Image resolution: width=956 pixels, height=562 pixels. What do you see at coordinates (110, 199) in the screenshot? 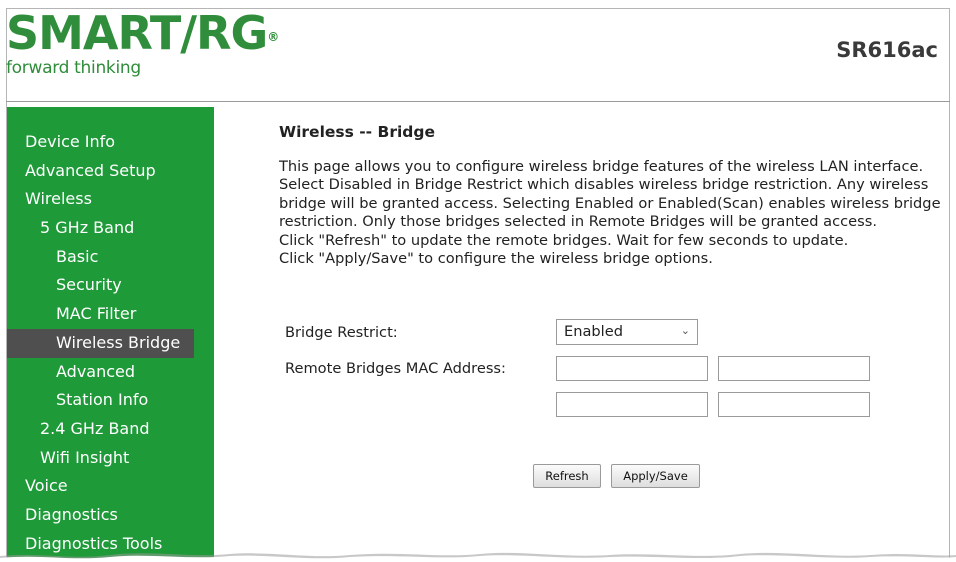
I see `sidebar-item-wireless: Wireless` at bounding box center [110, 199].